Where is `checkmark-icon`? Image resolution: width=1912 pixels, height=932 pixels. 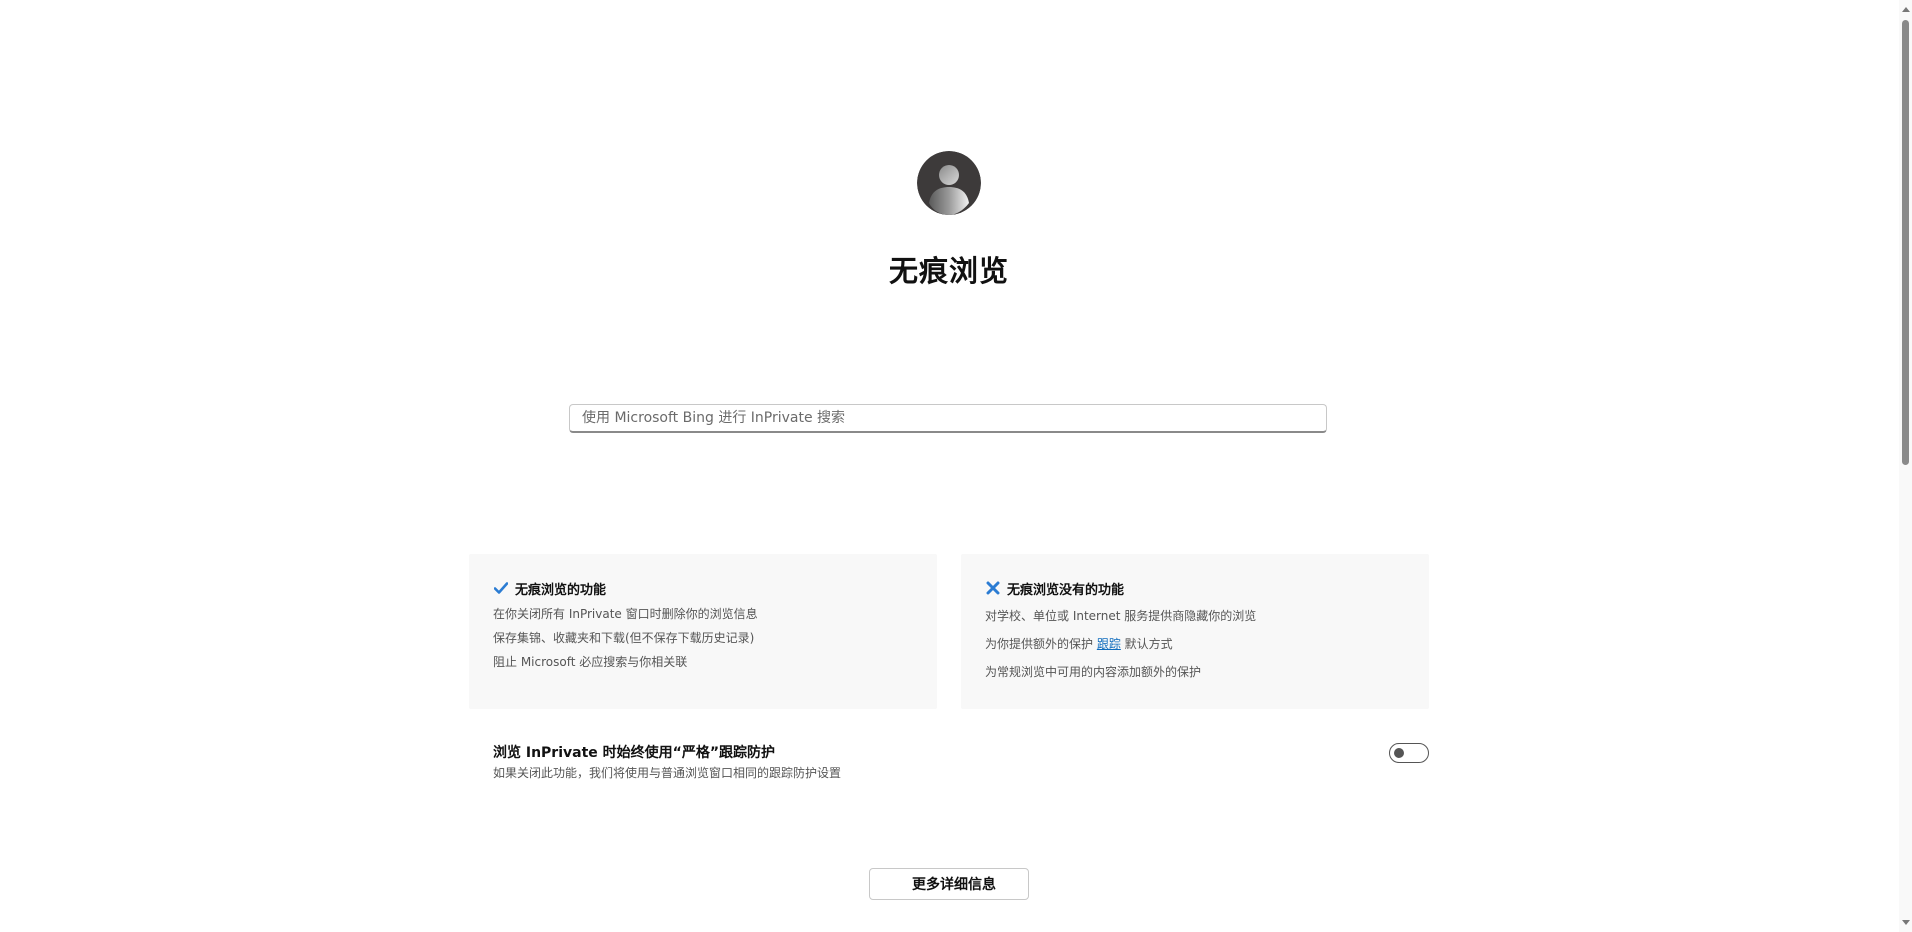
checkmark-icon is located at coordinates (501, 588).